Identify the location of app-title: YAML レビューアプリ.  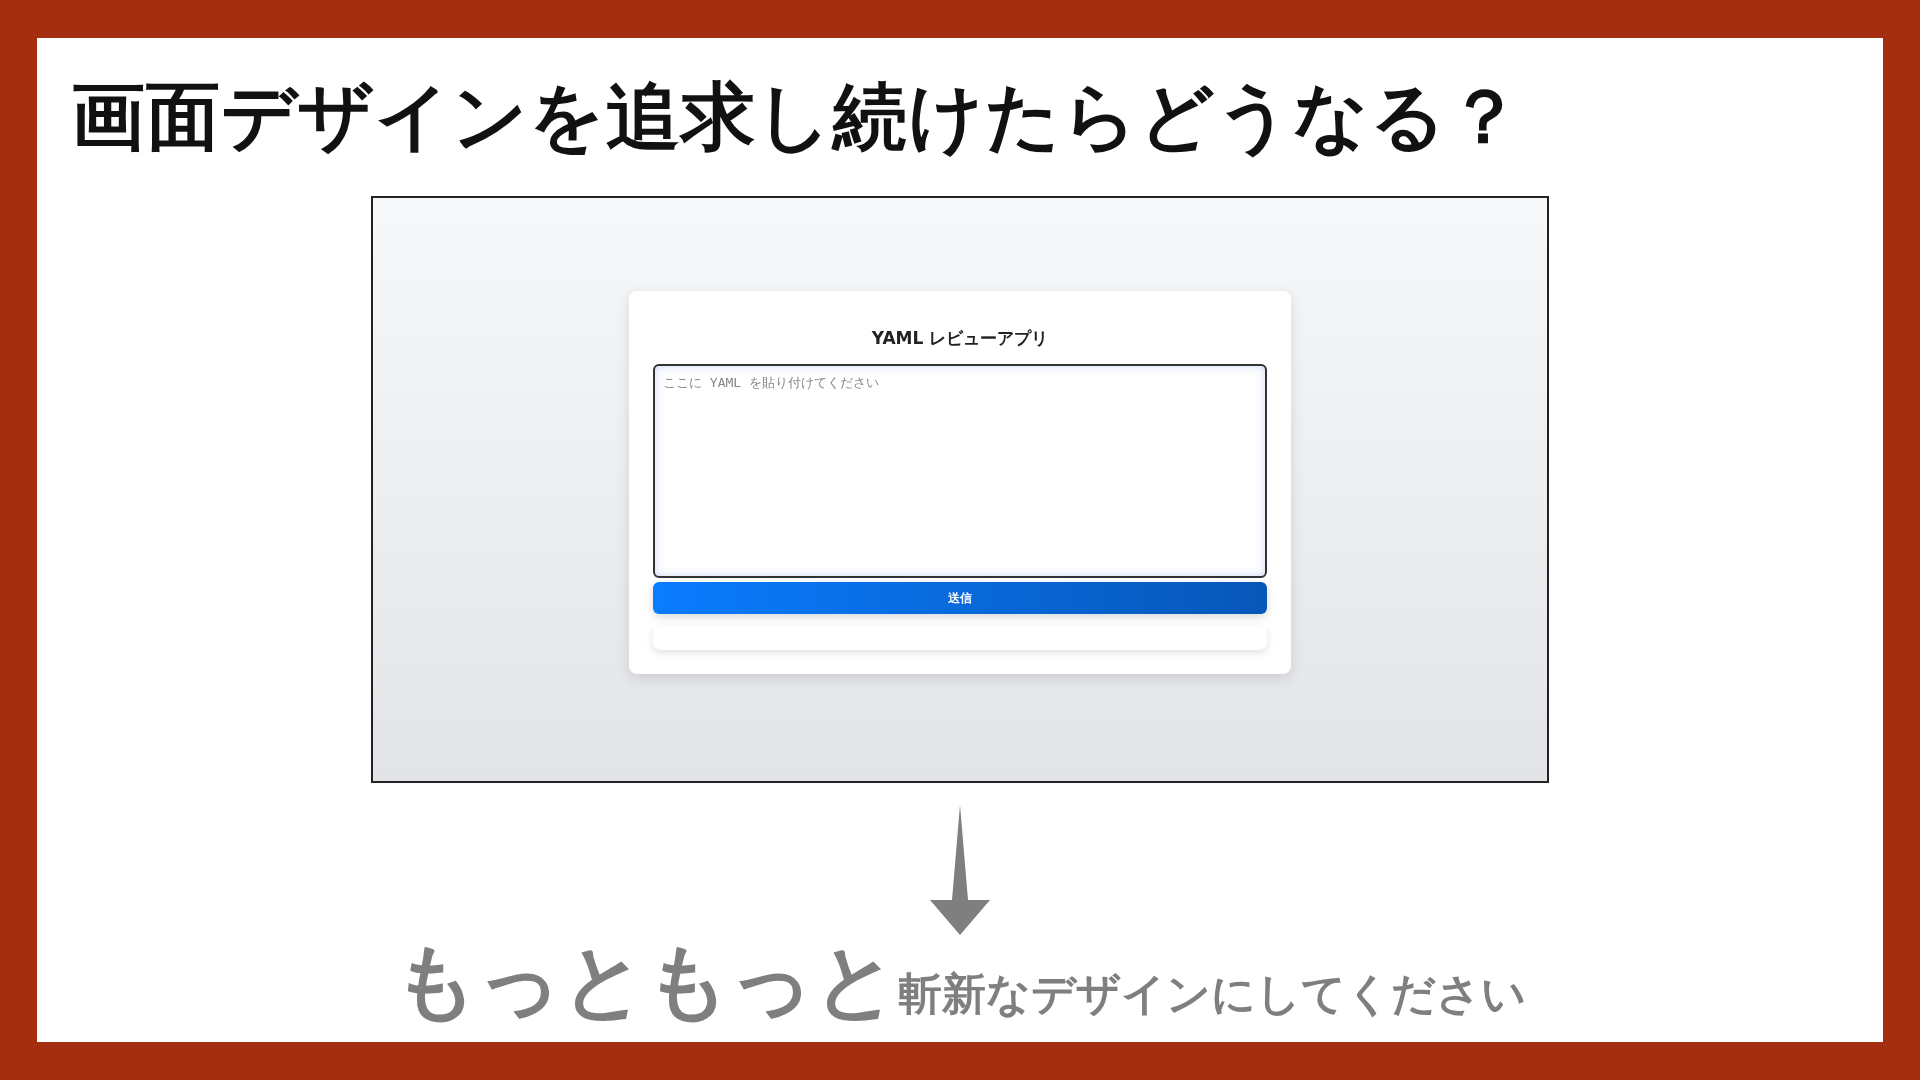
(960, 338).